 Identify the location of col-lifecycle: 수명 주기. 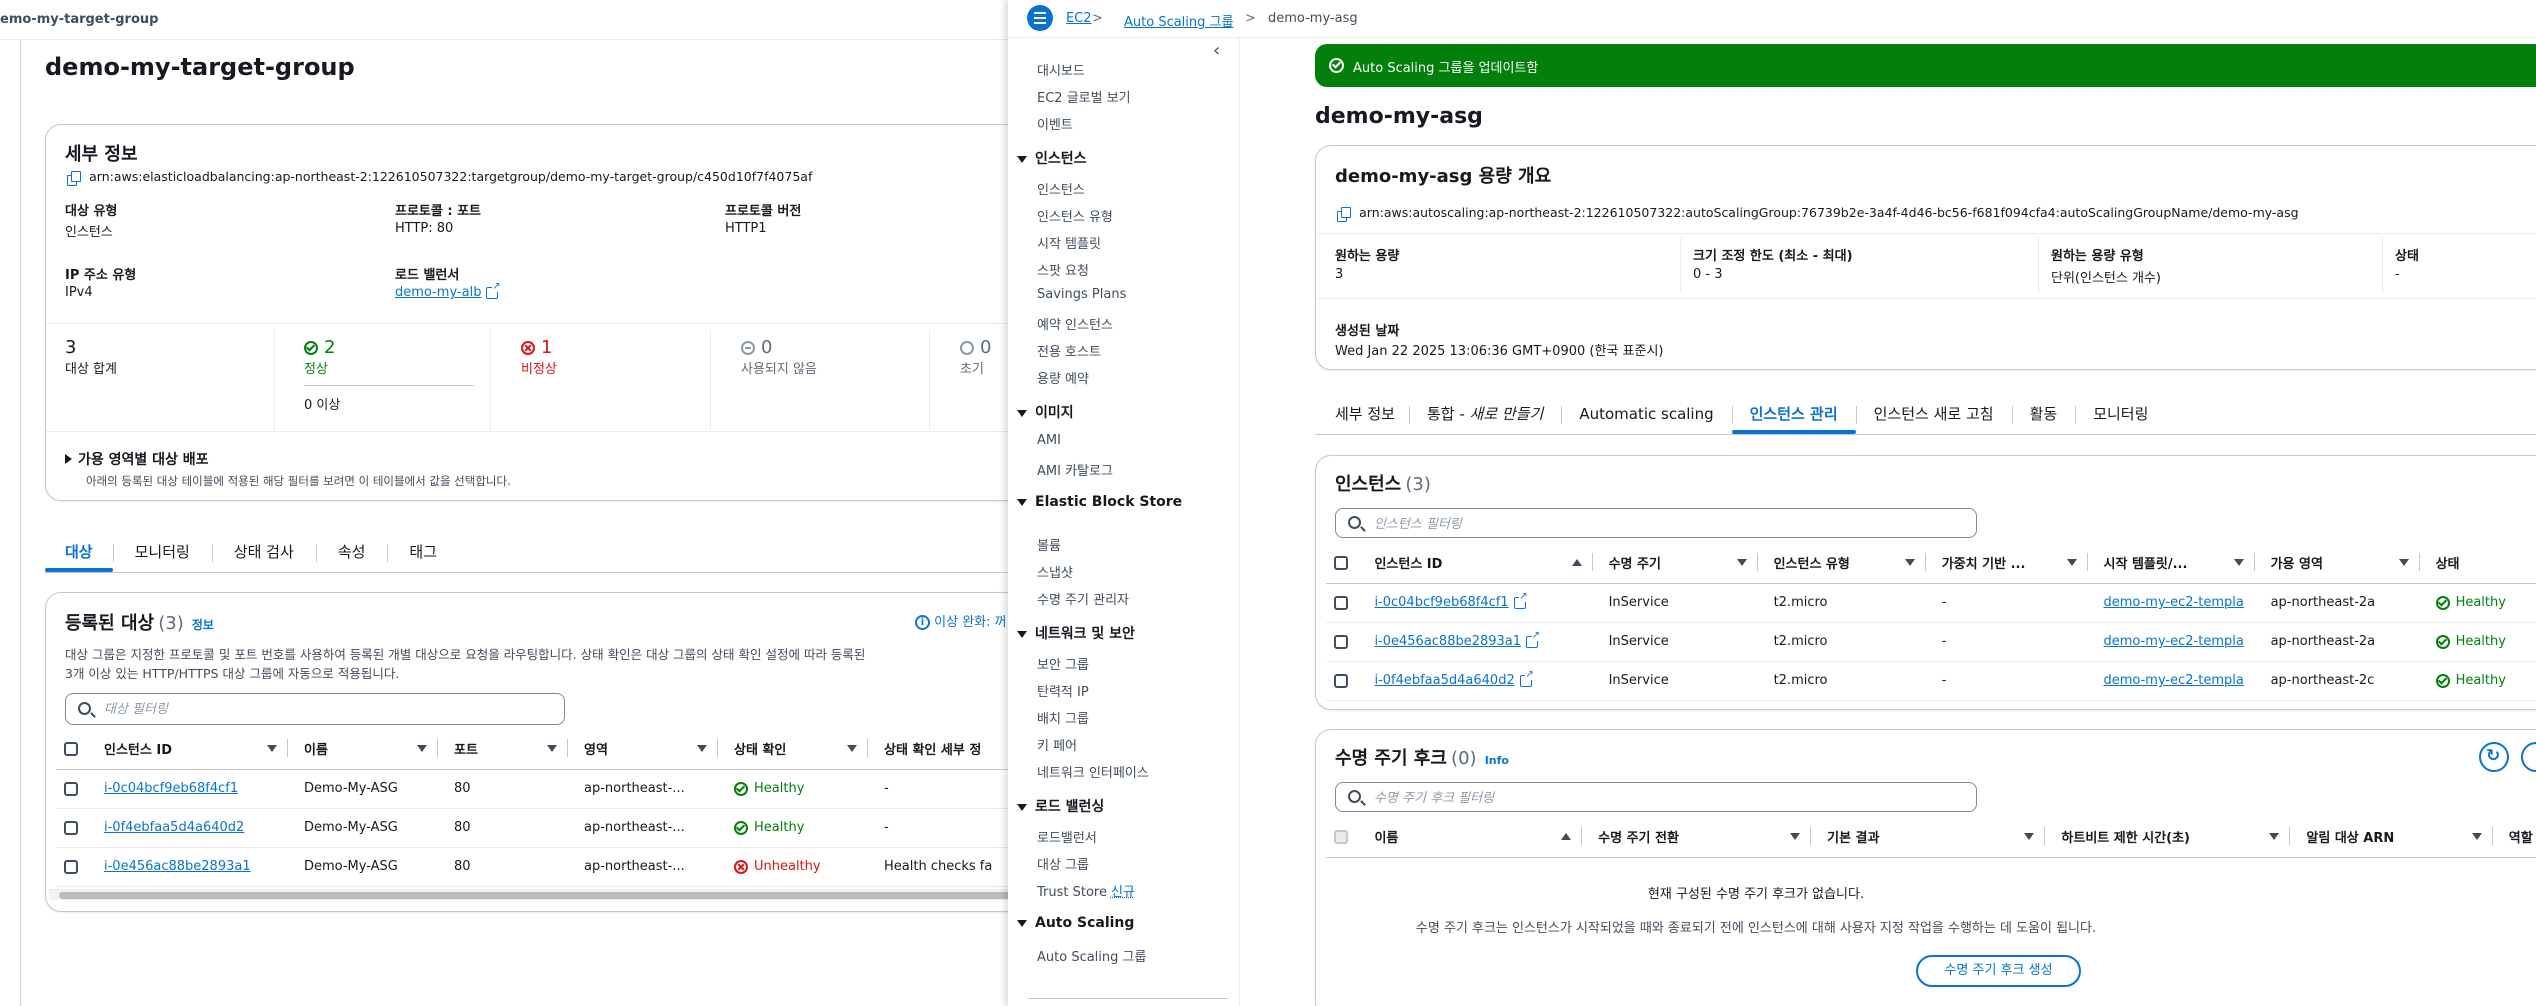
(1683, 563).